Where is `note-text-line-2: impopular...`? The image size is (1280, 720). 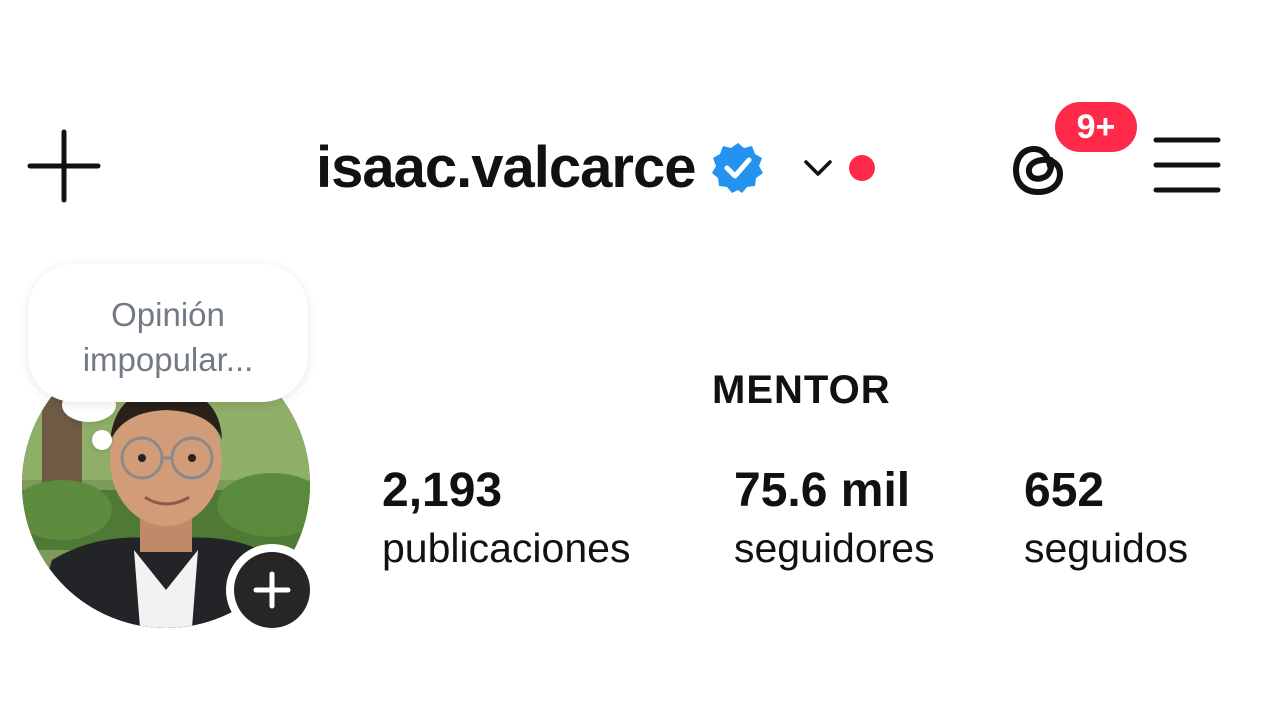
note-text-line-2: impopular... is located at coordinates (168, 359).